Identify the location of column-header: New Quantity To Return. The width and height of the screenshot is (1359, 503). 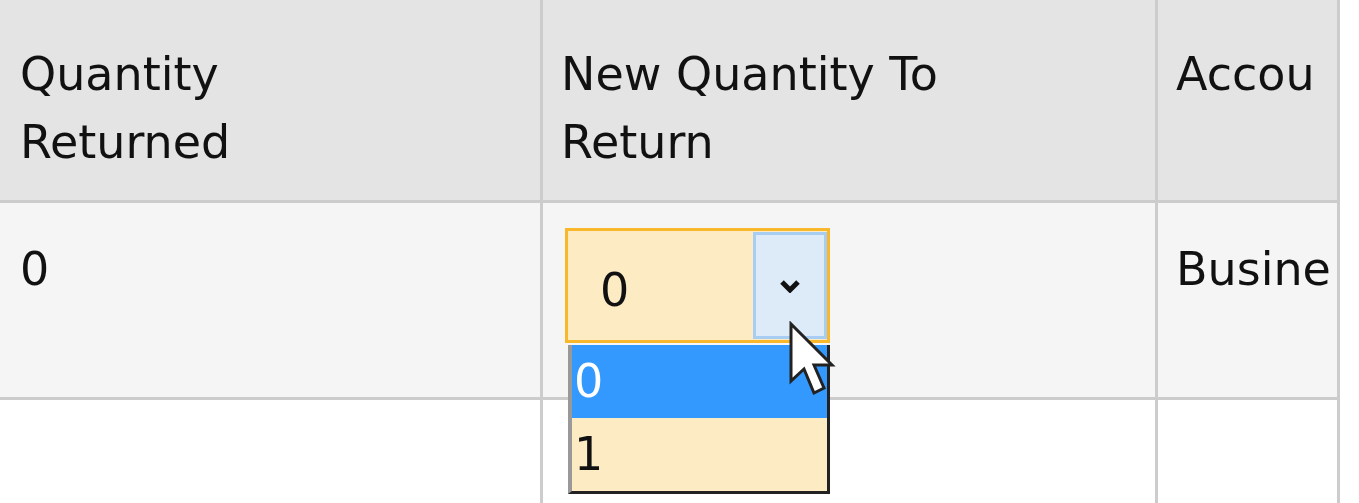
(750, 108).